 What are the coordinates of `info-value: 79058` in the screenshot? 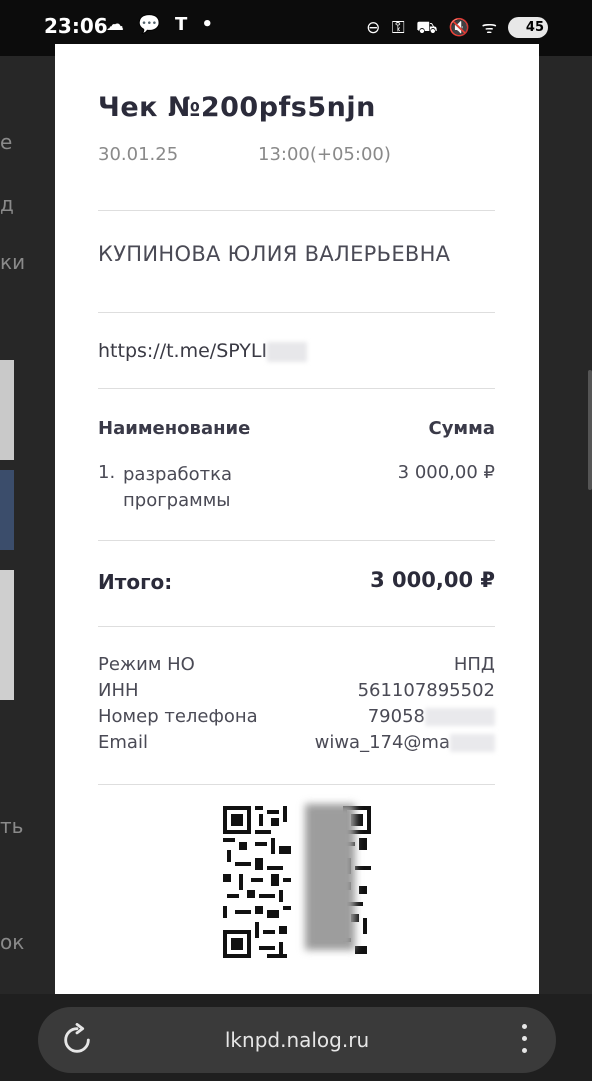 It's located at (396, 716).